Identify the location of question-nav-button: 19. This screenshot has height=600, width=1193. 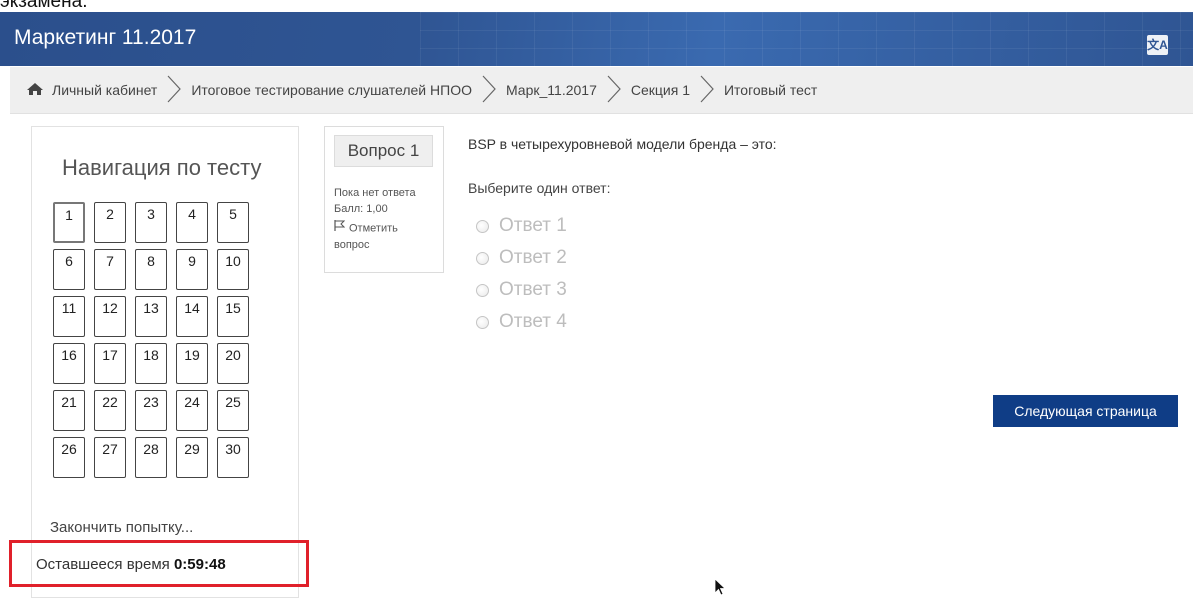
(192, 363).